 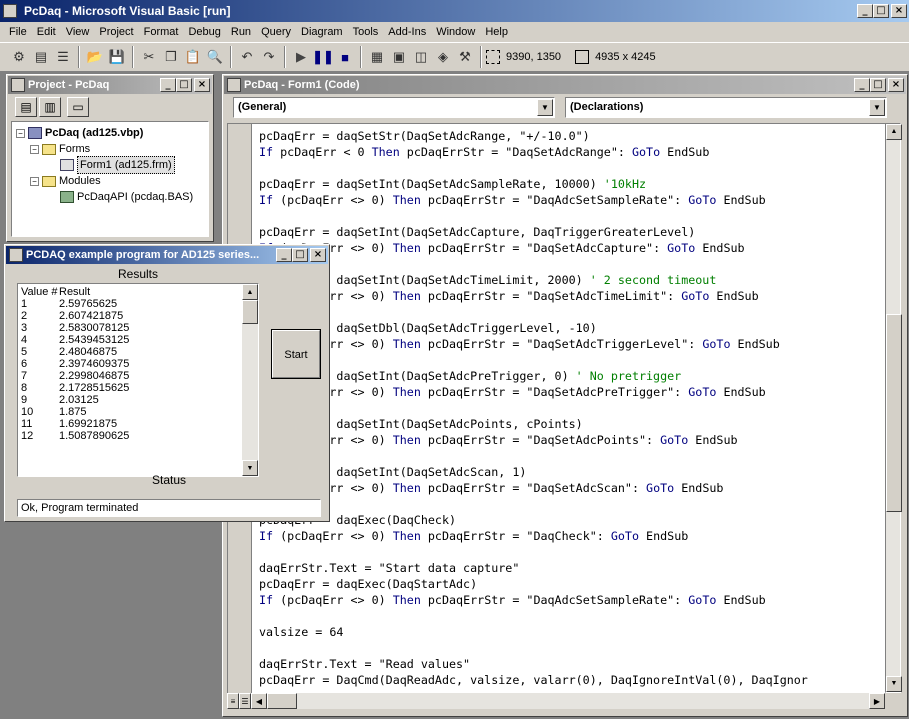 What do you see at coordinates (300, 255) in the screenshot?
I see `dialog-maximize-button: □` at bounding box center [300, 255].